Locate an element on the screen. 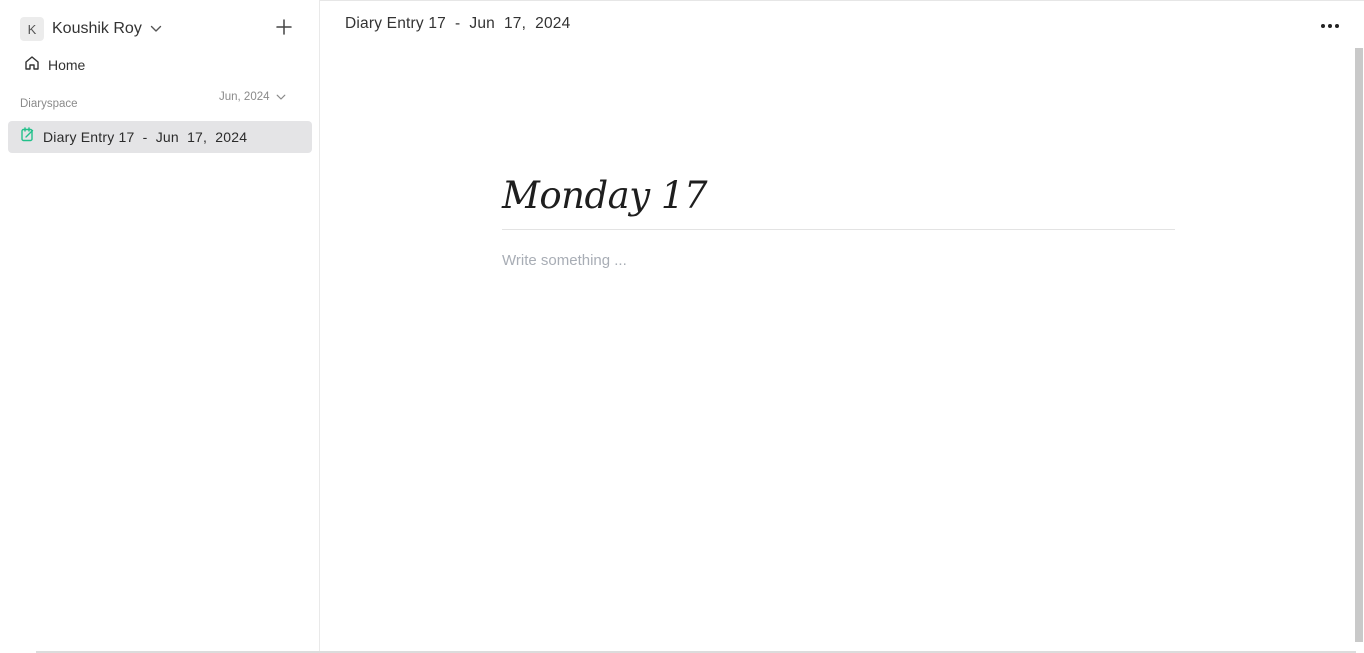 This screenshot has width=1364, height=653. month-filter-dropdown: Jun, 2024 is located at coordinates (252, 97).